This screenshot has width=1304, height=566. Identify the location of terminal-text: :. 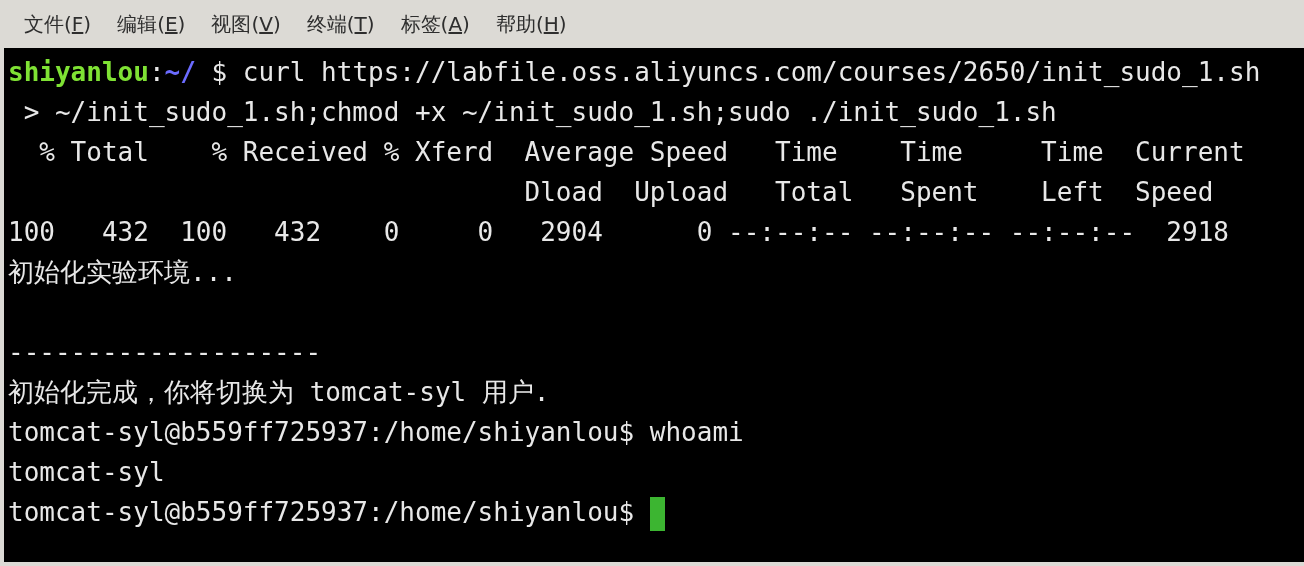
(156, 72).